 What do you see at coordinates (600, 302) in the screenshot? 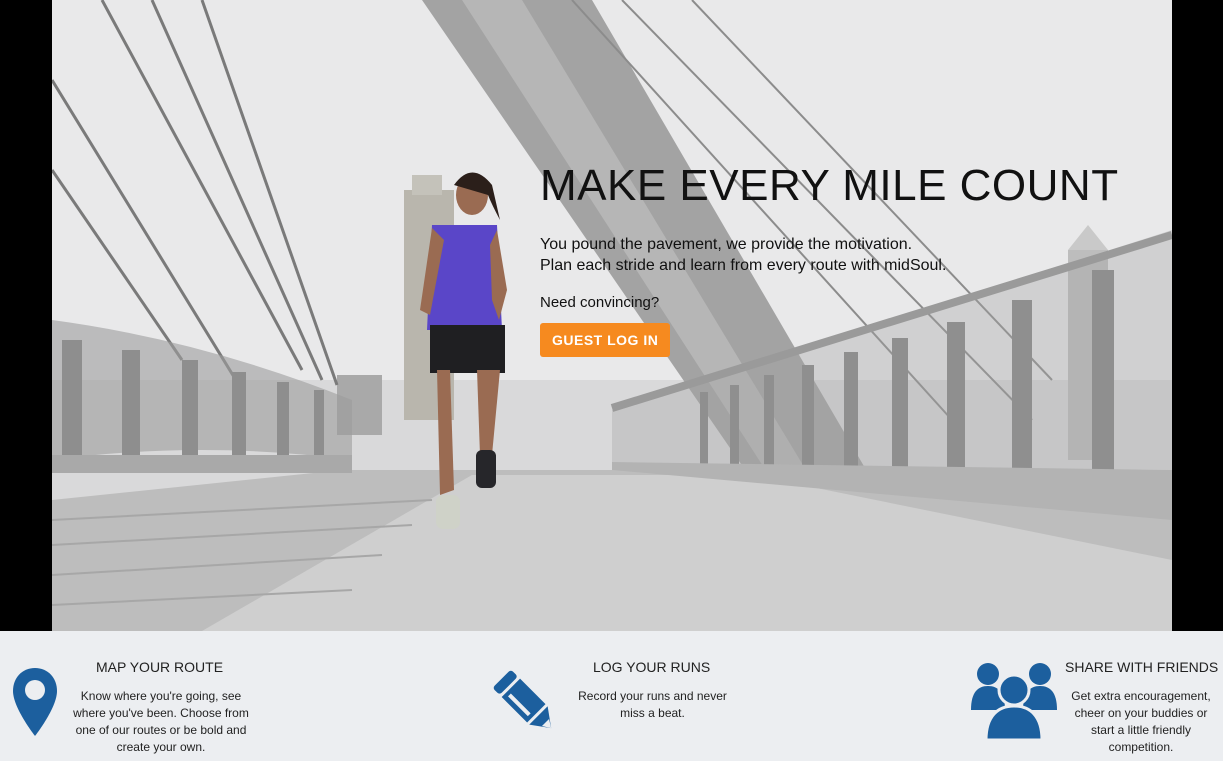
I see `cta-lead-text: Need convincing?` at bounding box center [600, 302].